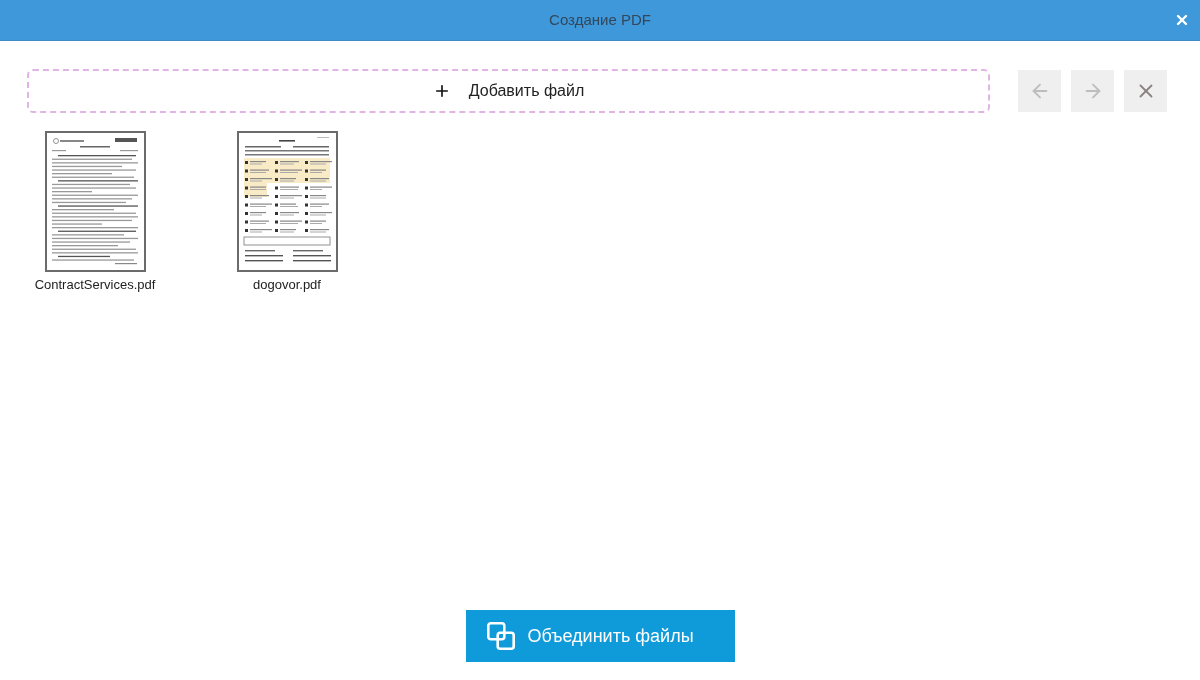  I want to click on overlapping-squares-icon, so click(500, 636).